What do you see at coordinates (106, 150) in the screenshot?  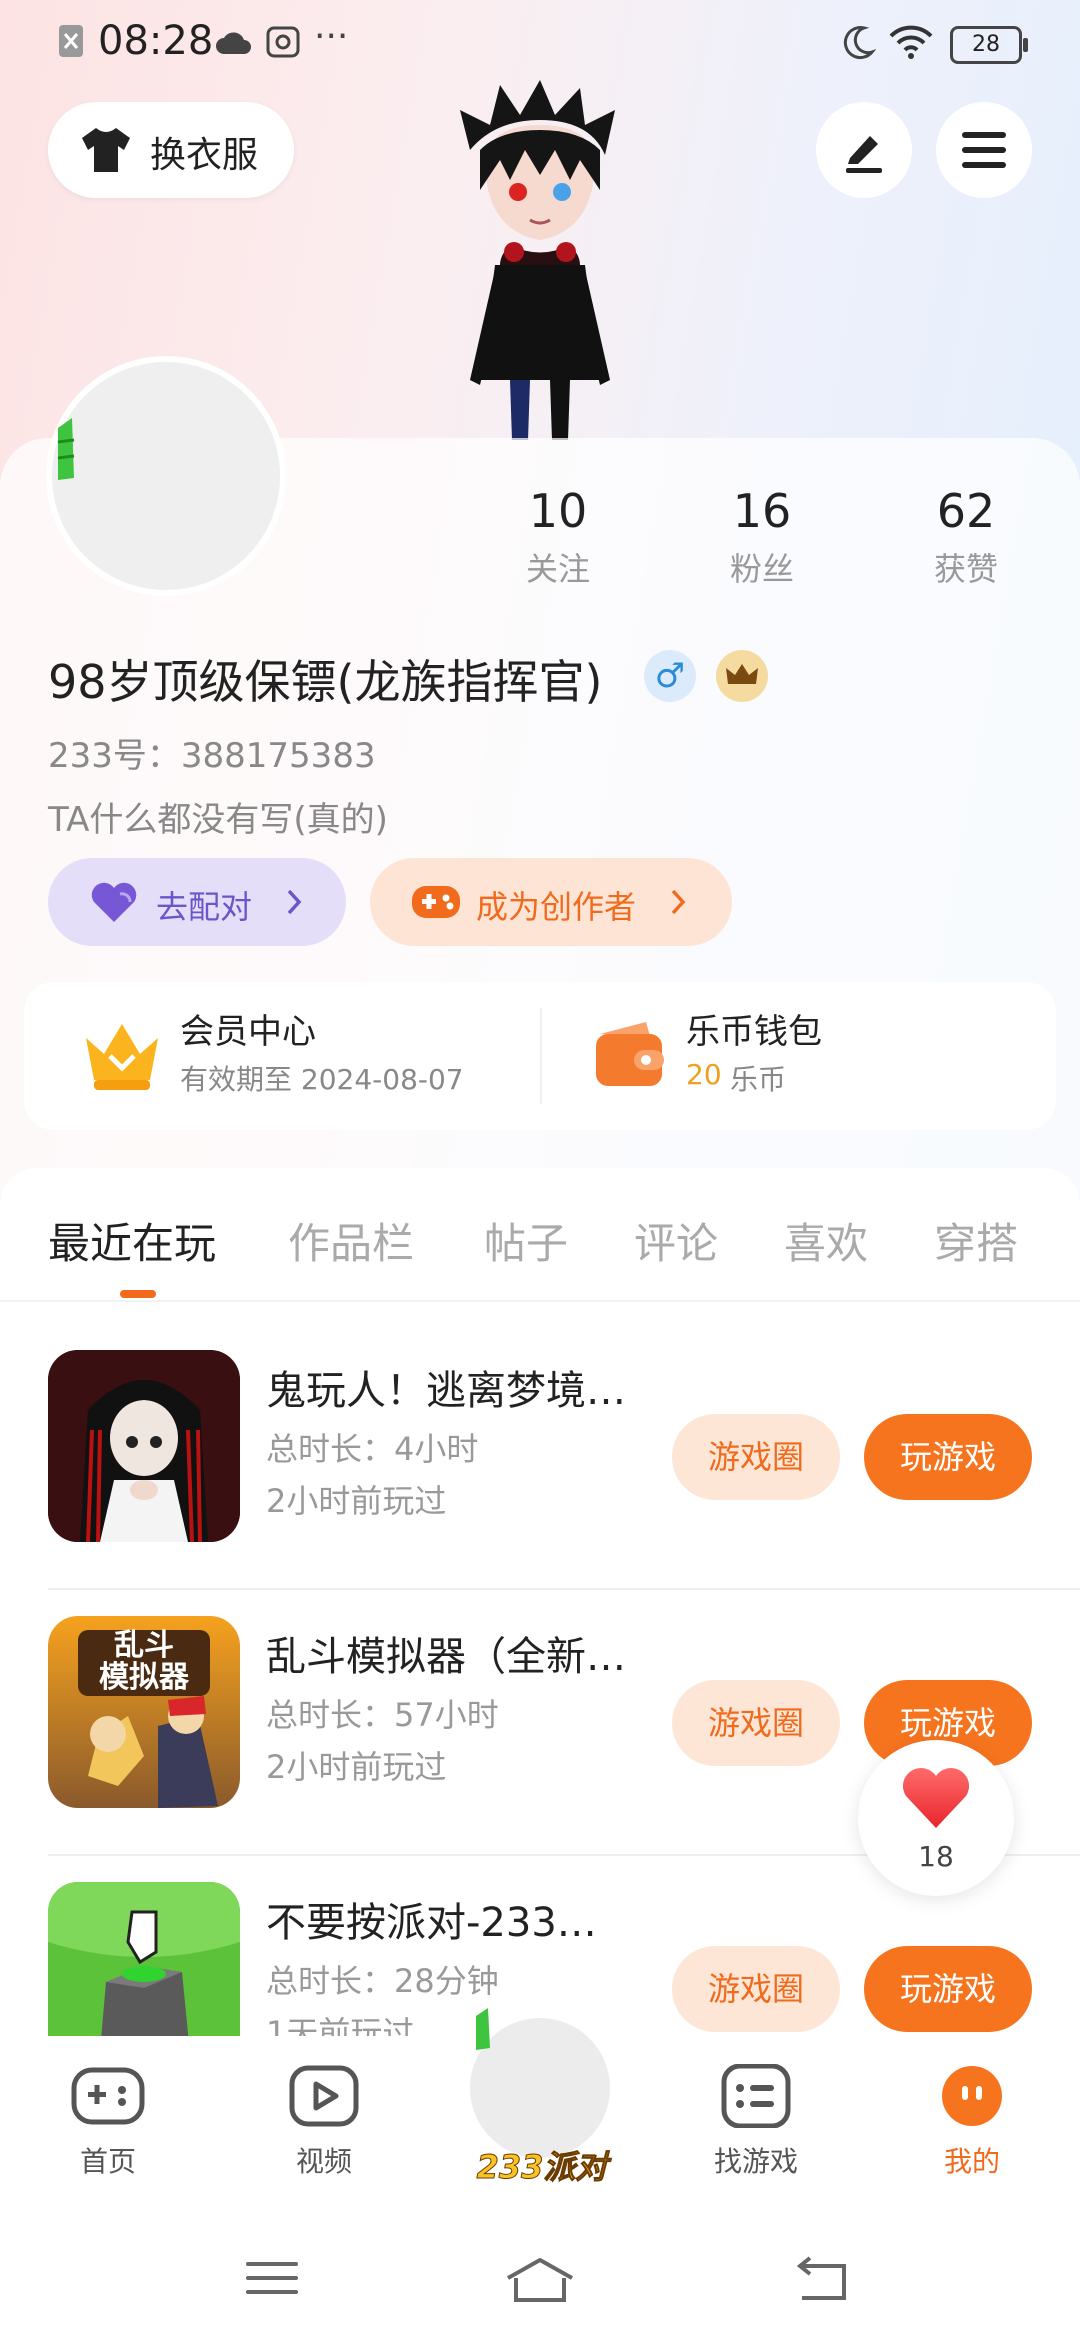 I see `tshirt-icon` at bounding box center [106, 150].